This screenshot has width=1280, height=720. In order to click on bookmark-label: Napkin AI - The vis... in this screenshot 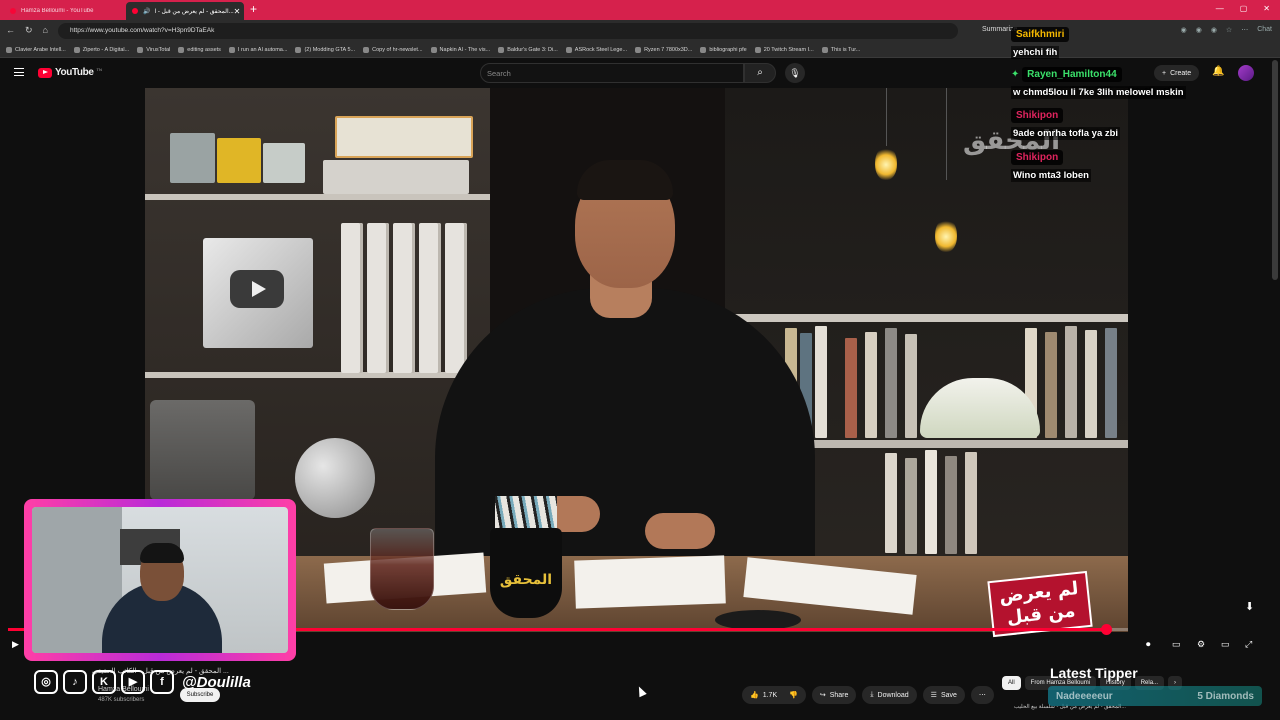, I will do `click(465, 49)`.